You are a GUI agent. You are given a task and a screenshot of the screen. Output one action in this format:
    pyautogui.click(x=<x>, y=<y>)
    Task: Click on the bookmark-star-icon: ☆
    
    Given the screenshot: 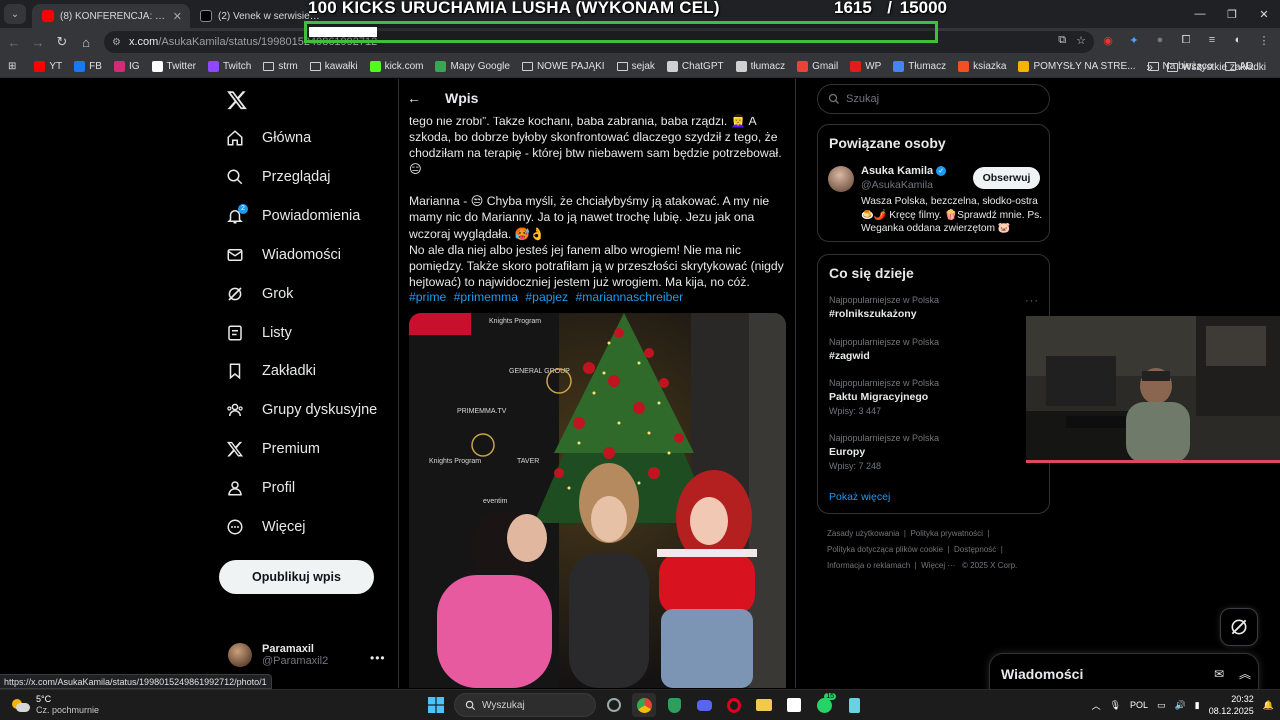 What is the action you would take?
    pyautogui.click(x=1081, y=40)
    